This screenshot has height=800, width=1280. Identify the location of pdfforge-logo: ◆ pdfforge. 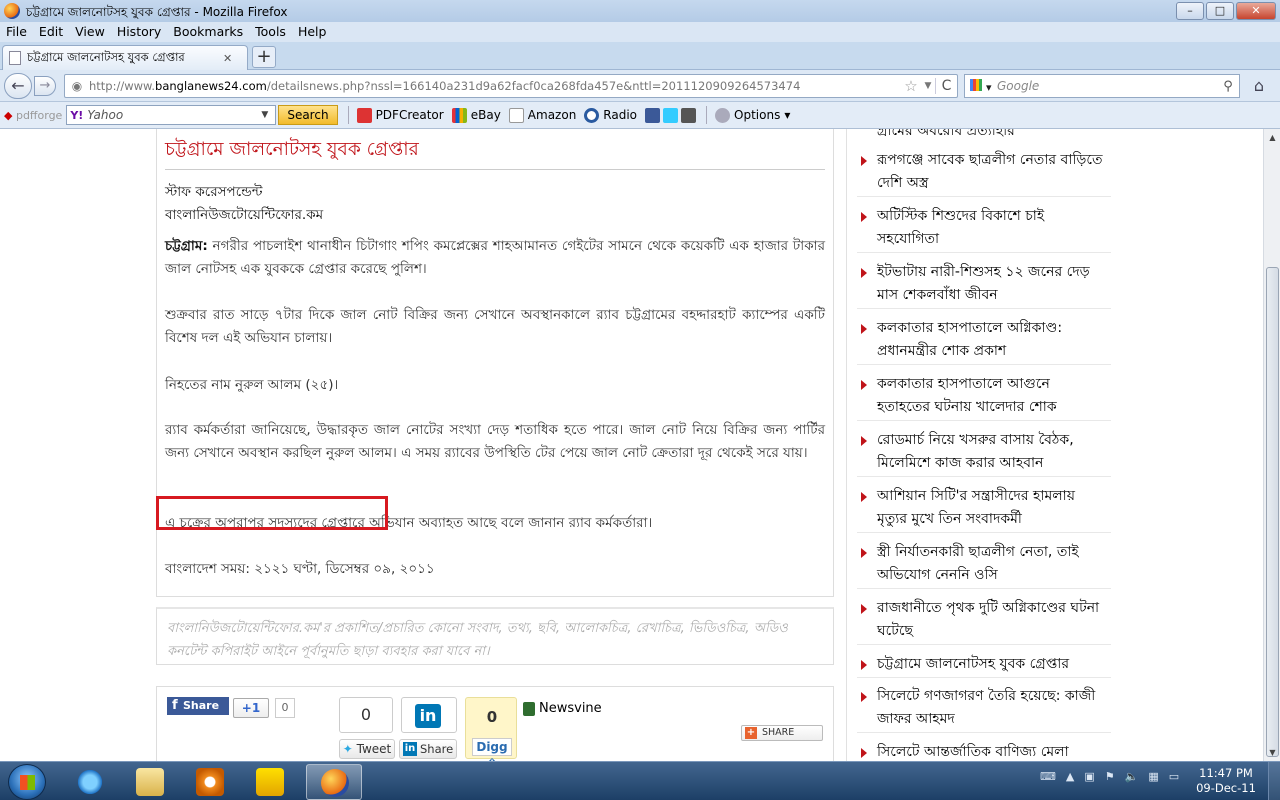
(33, 115).